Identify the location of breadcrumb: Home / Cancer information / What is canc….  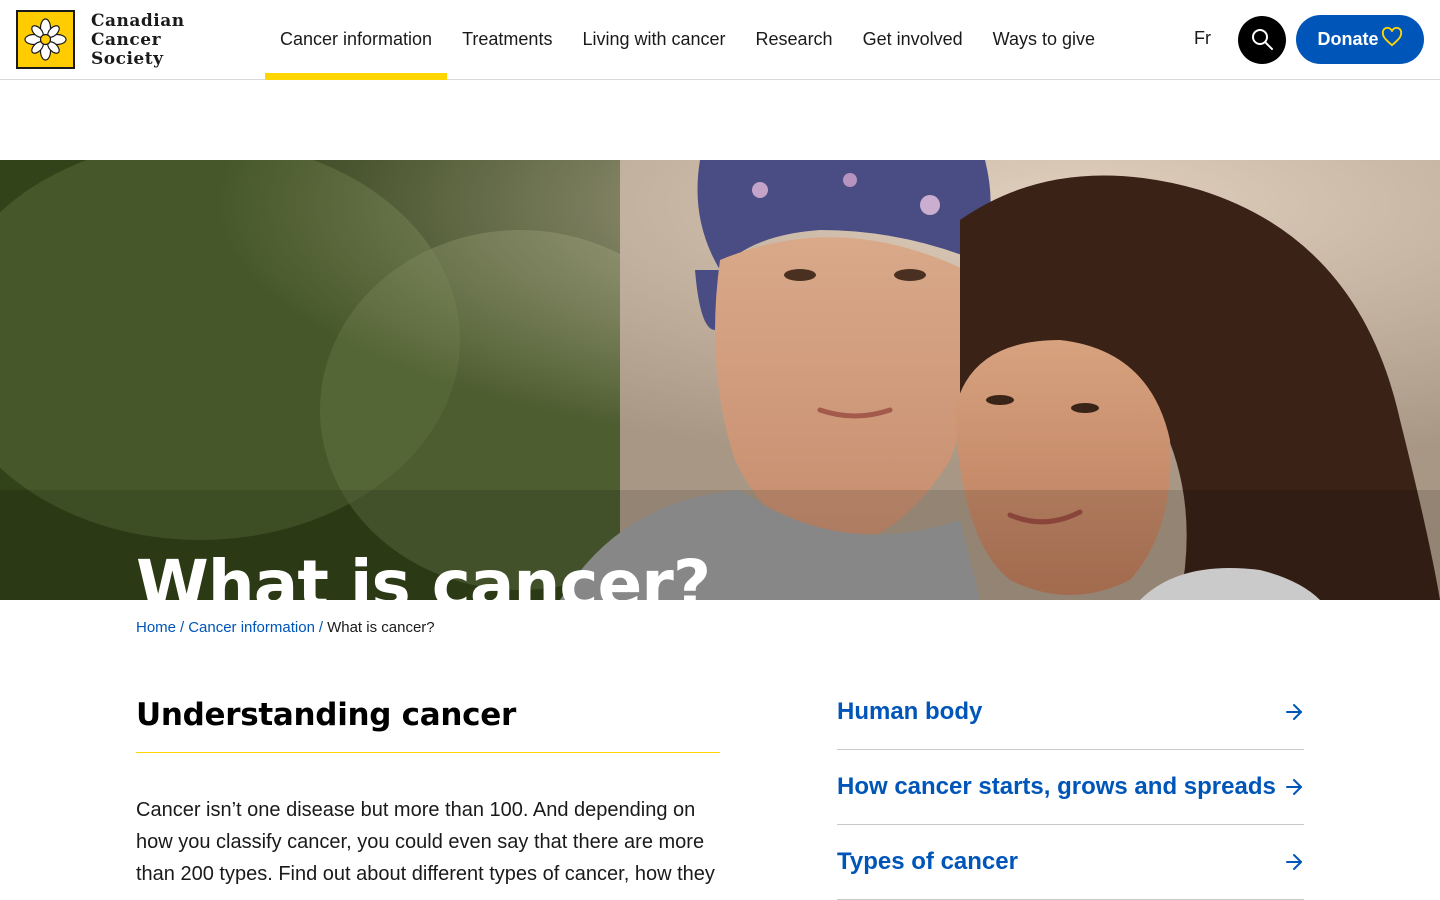
(285, 627).